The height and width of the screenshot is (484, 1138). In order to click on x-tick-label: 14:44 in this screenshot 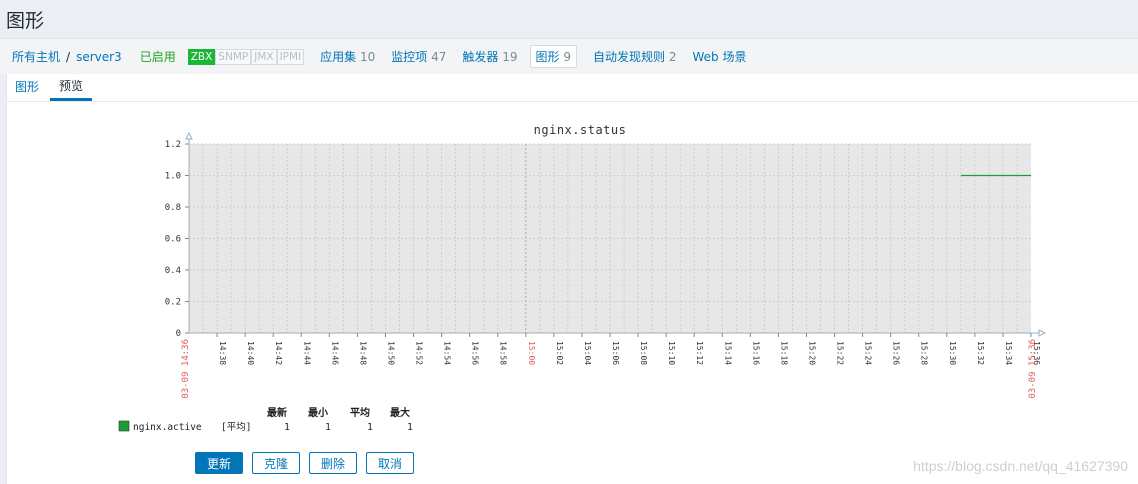, I will do `click(306, 353)`.